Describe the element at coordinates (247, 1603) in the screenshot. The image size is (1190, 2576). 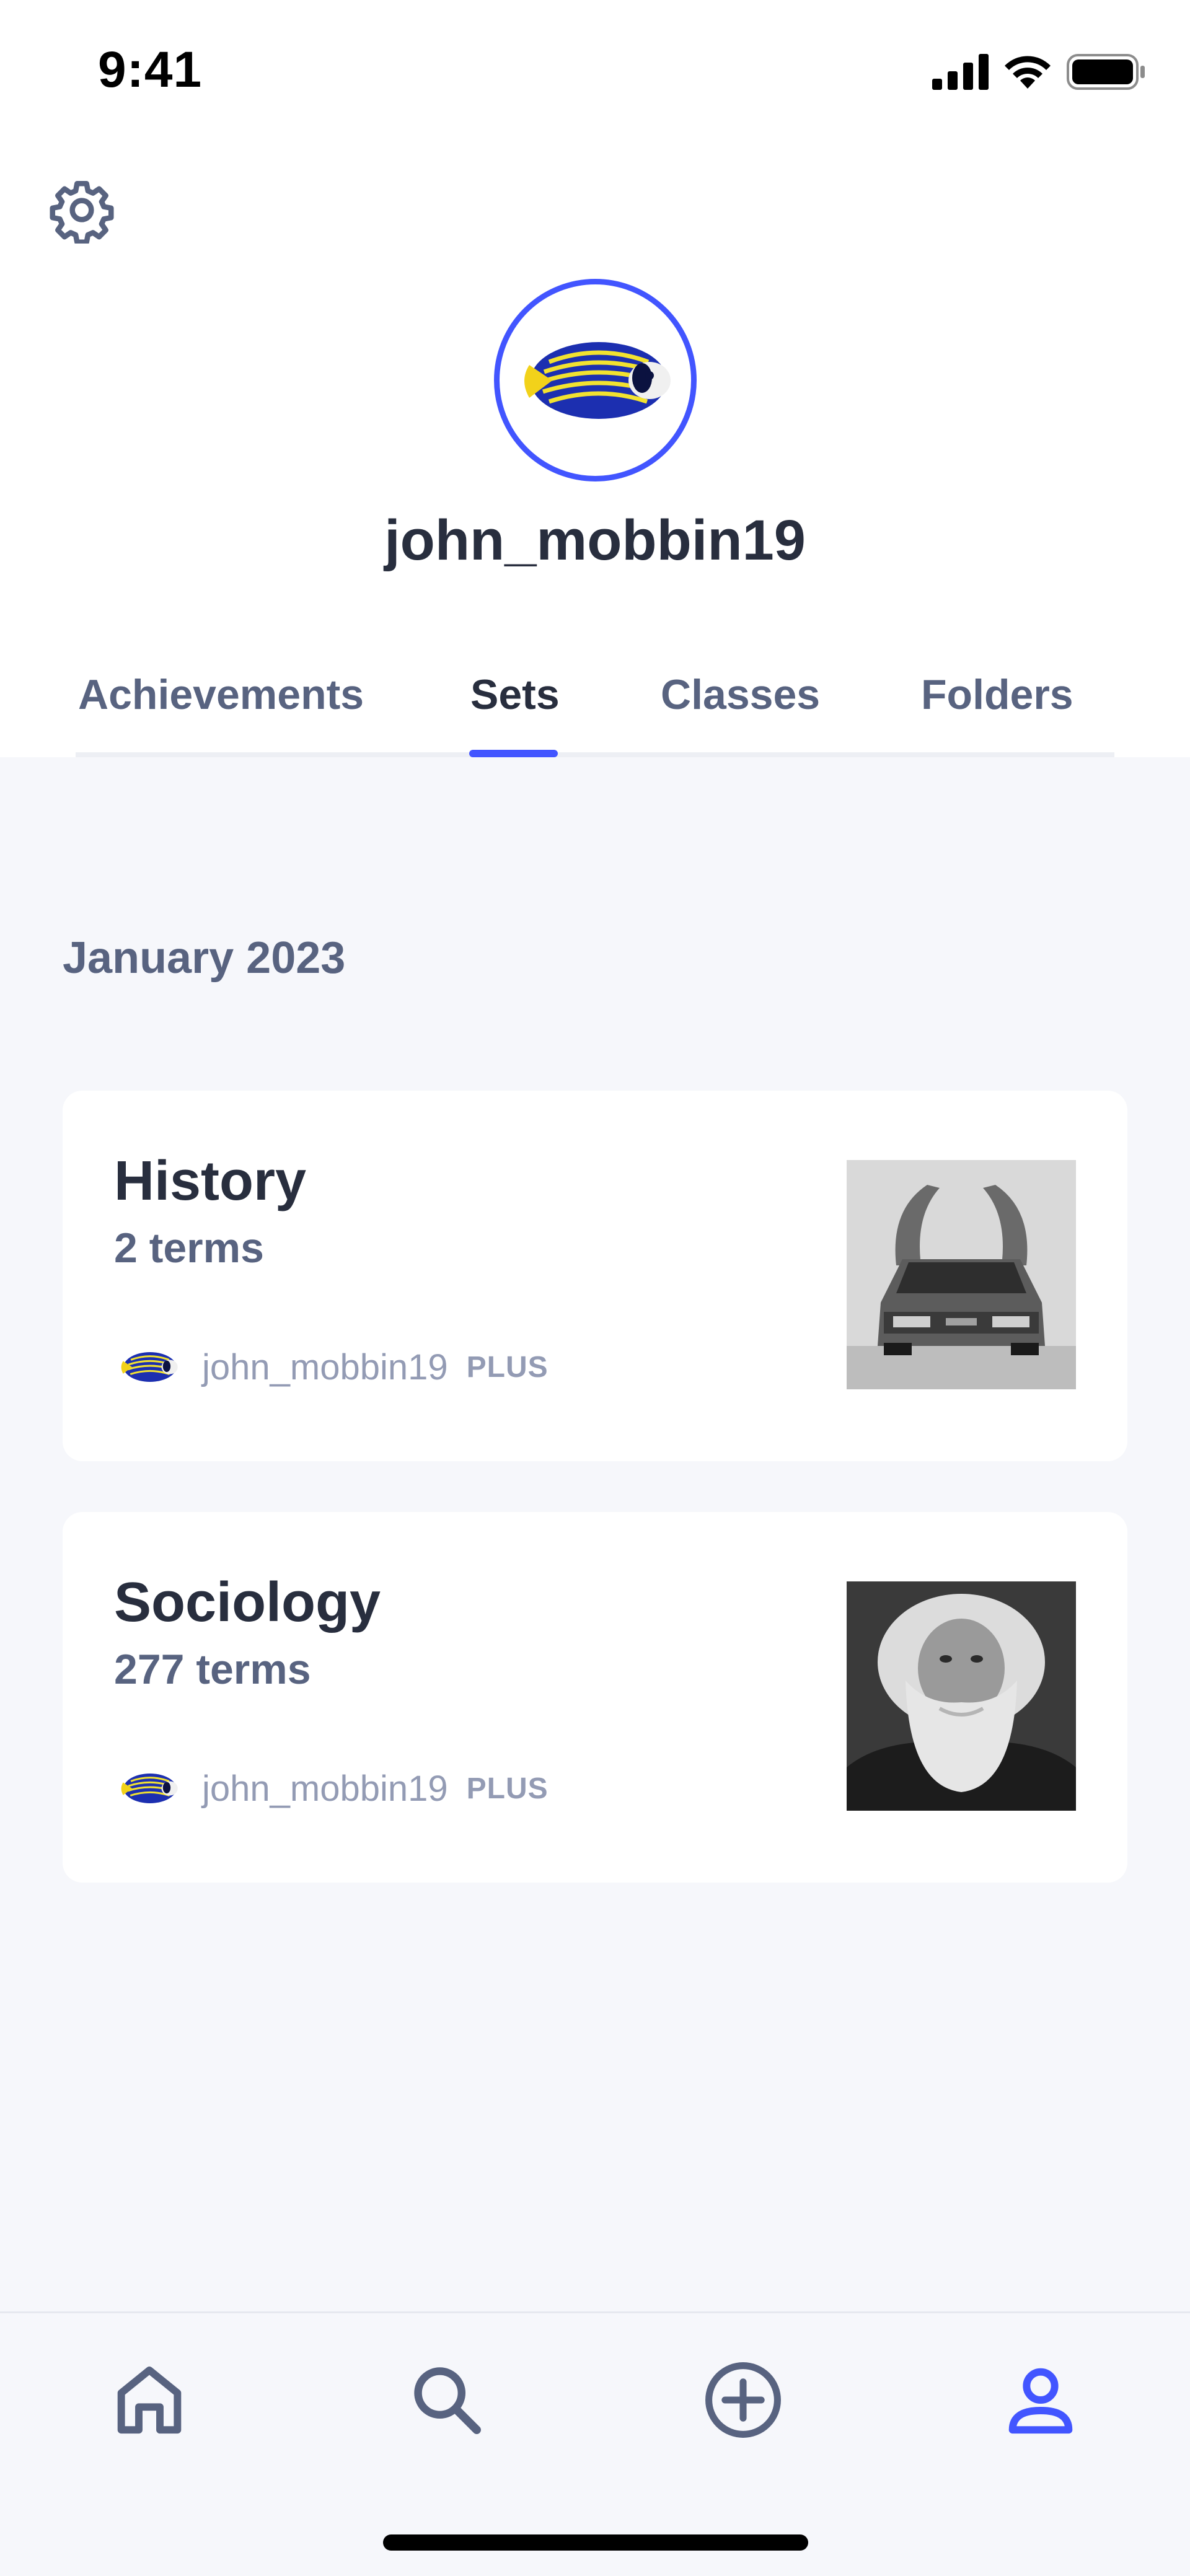
I see `set-title: Sociology` at that location.